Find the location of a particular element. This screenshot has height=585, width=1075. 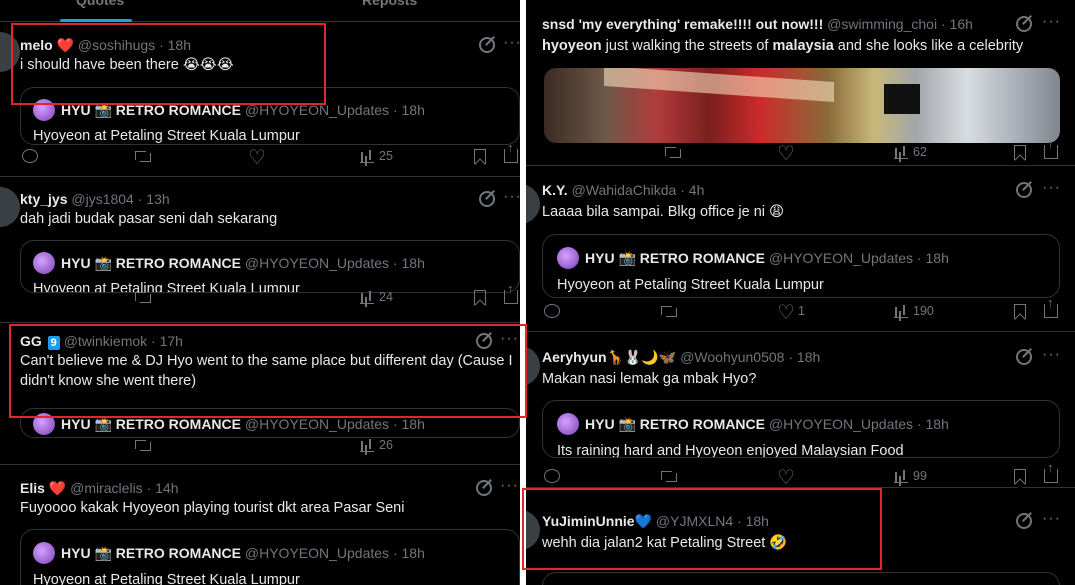

reply-icon is located at coordinates (552, 476).